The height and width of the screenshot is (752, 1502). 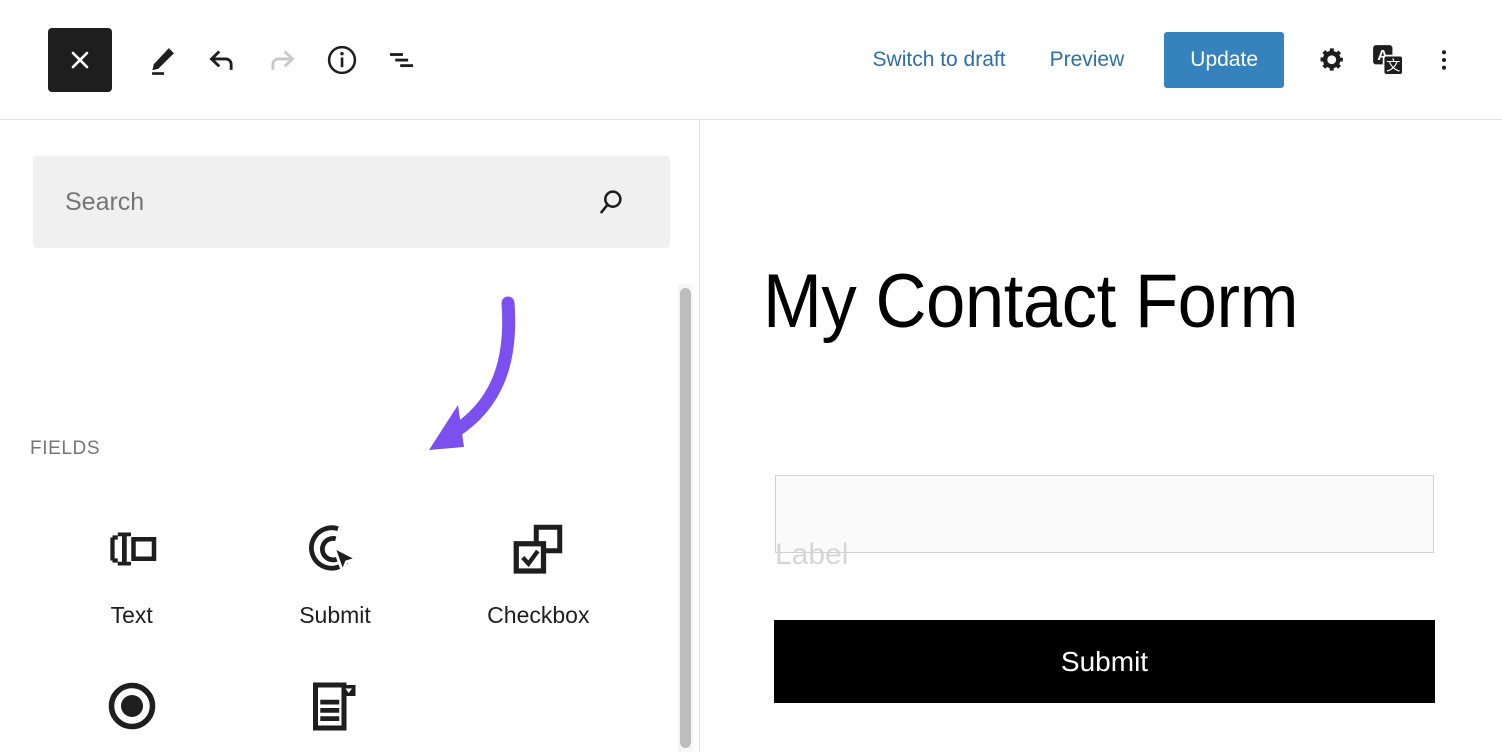 I want to click on settings-button, so click(x=1332, y=60).